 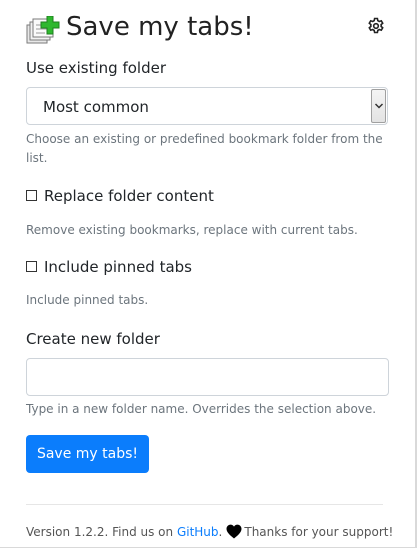 What do you see at coordinates (378, 106) in the screenshot?
I see `chevron-down-icon` at bounding box center [378, 106].